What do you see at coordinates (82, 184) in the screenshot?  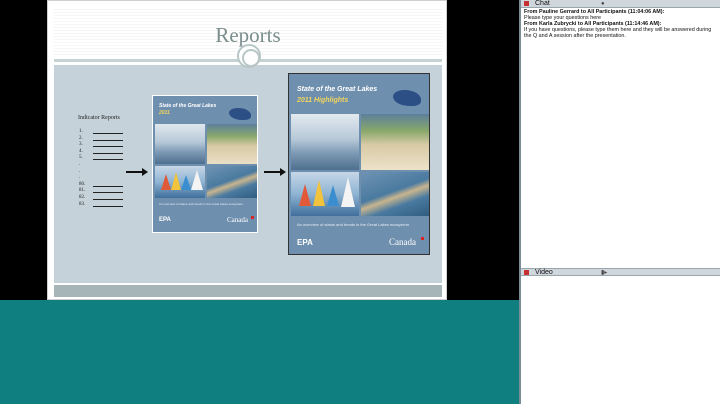 I see `indicator-number: 80.` at bounding box center [82, 184].